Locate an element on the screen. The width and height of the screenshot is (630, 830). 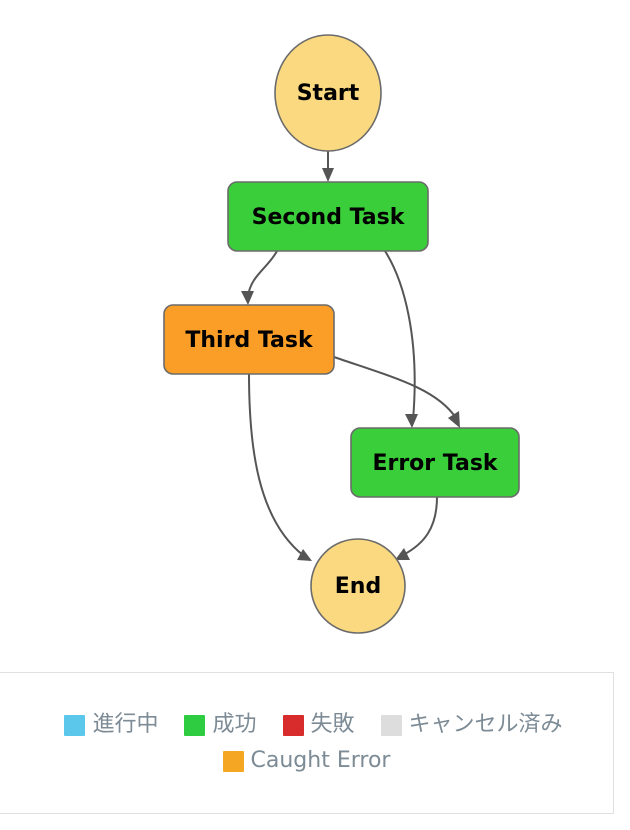
legend-label-success: 成功 is located at coordinates (234, 724).